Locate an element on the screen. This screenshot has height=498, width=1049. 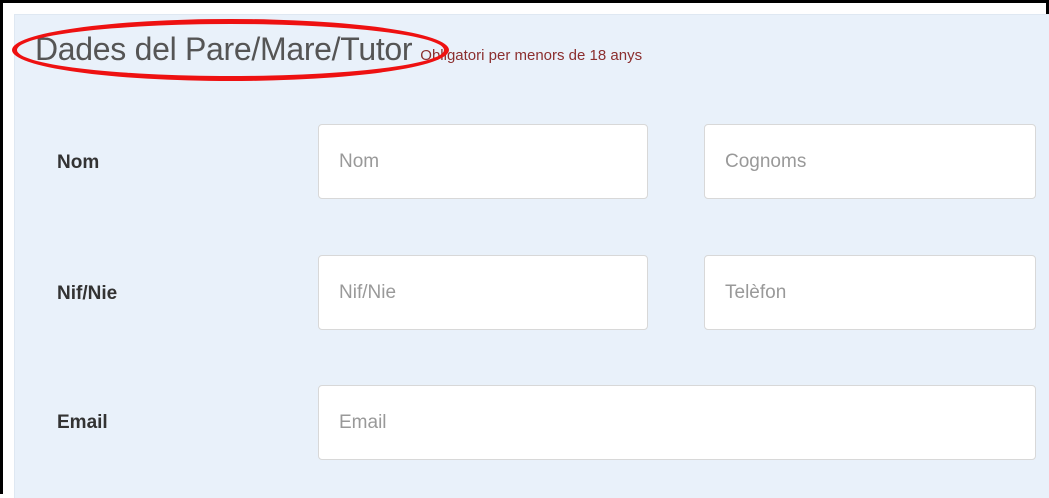
required-note: Obligatori per menors de 18 anys is located at coordinates (531, 55).